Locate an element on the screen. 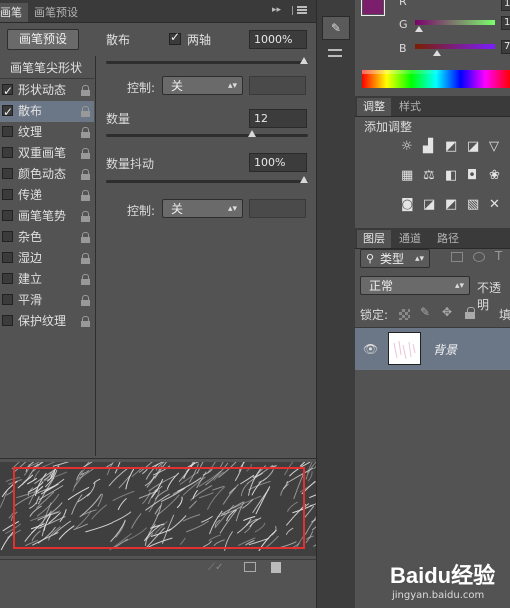  gradient-triangle-icon: ▽ is located at coordinates (497, 147).